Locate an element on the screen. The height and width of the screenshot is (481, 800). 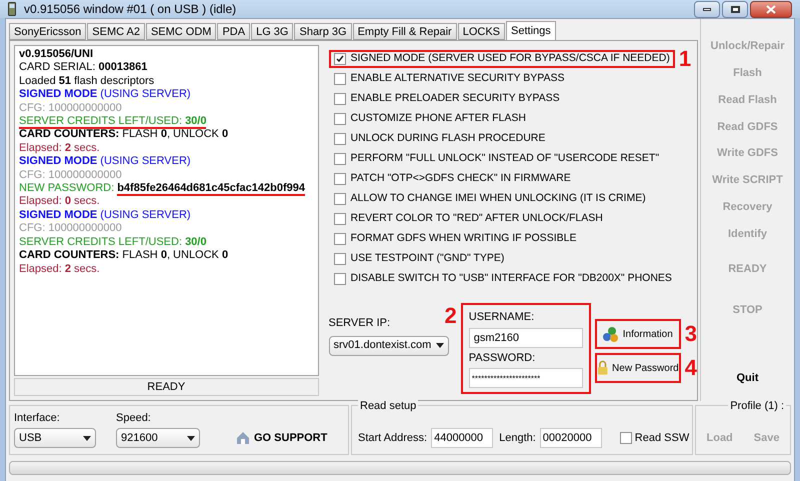
annotation-number: 1 is located at coordinates (685, 59).